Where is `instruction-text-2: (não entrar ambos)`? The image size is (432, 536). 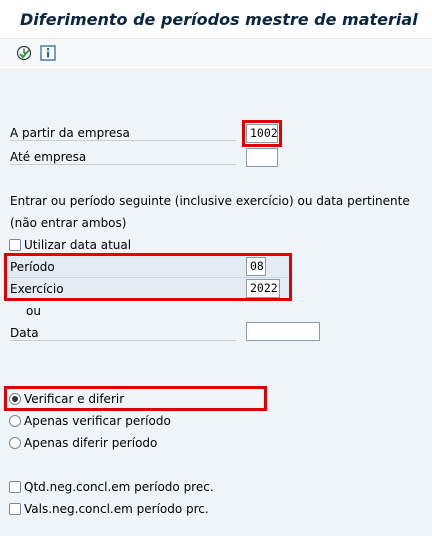
instruction-text-2: (não entrar ambos) is located at coordinates (68, 223).